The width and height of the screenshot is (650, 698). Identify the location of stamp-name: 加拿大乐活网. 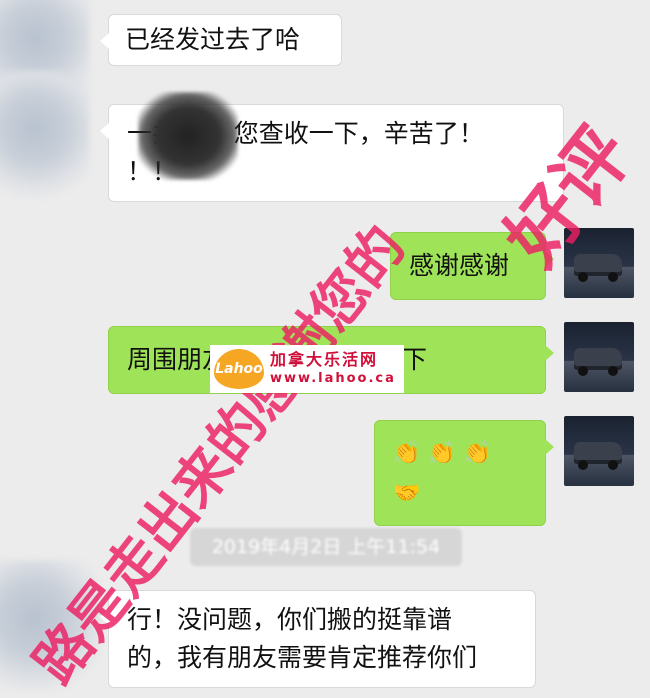
(324, 359).